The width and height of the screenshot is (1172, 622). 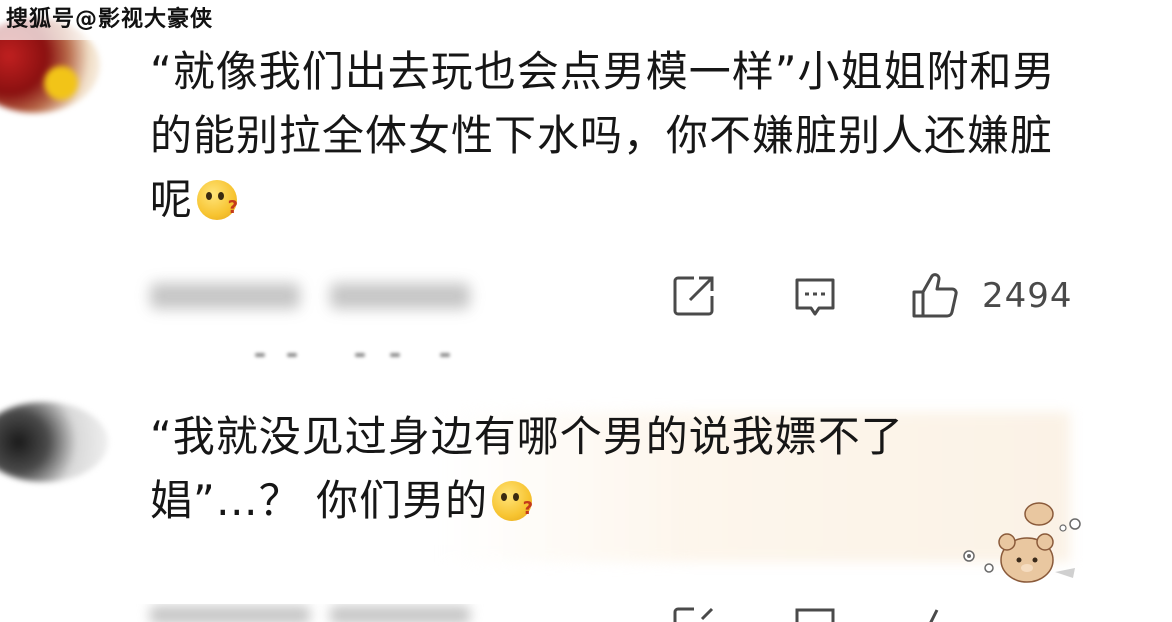 What do you see at coordinates (355, 356) in the screenshot?
I see `divider-blurred` at bounding box center [355, 356].